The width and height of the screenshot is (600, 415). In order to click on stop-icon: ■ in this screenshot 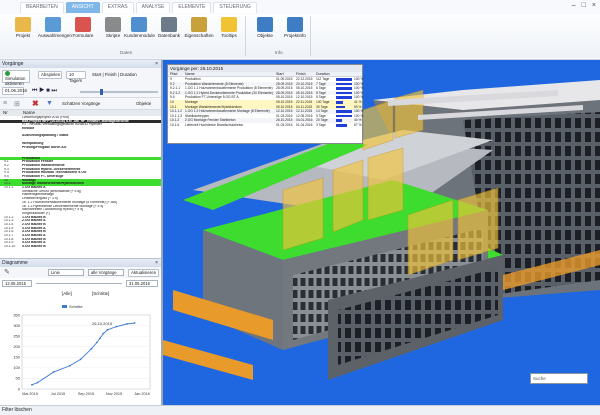, I will do `click(48, 91)`.